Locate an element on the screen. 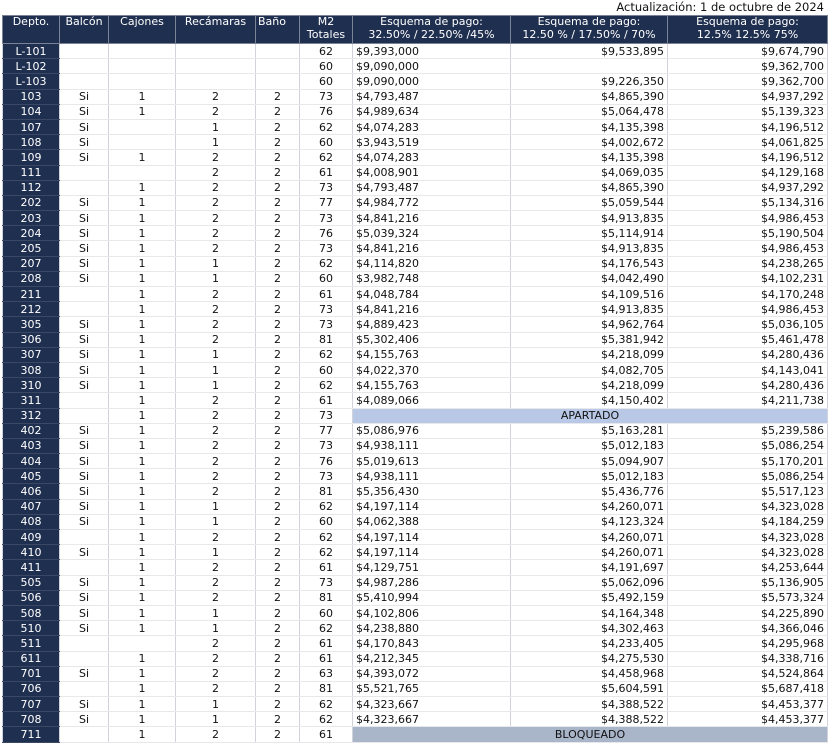  cell-depto: 212 is located at coordinates (31, 309).